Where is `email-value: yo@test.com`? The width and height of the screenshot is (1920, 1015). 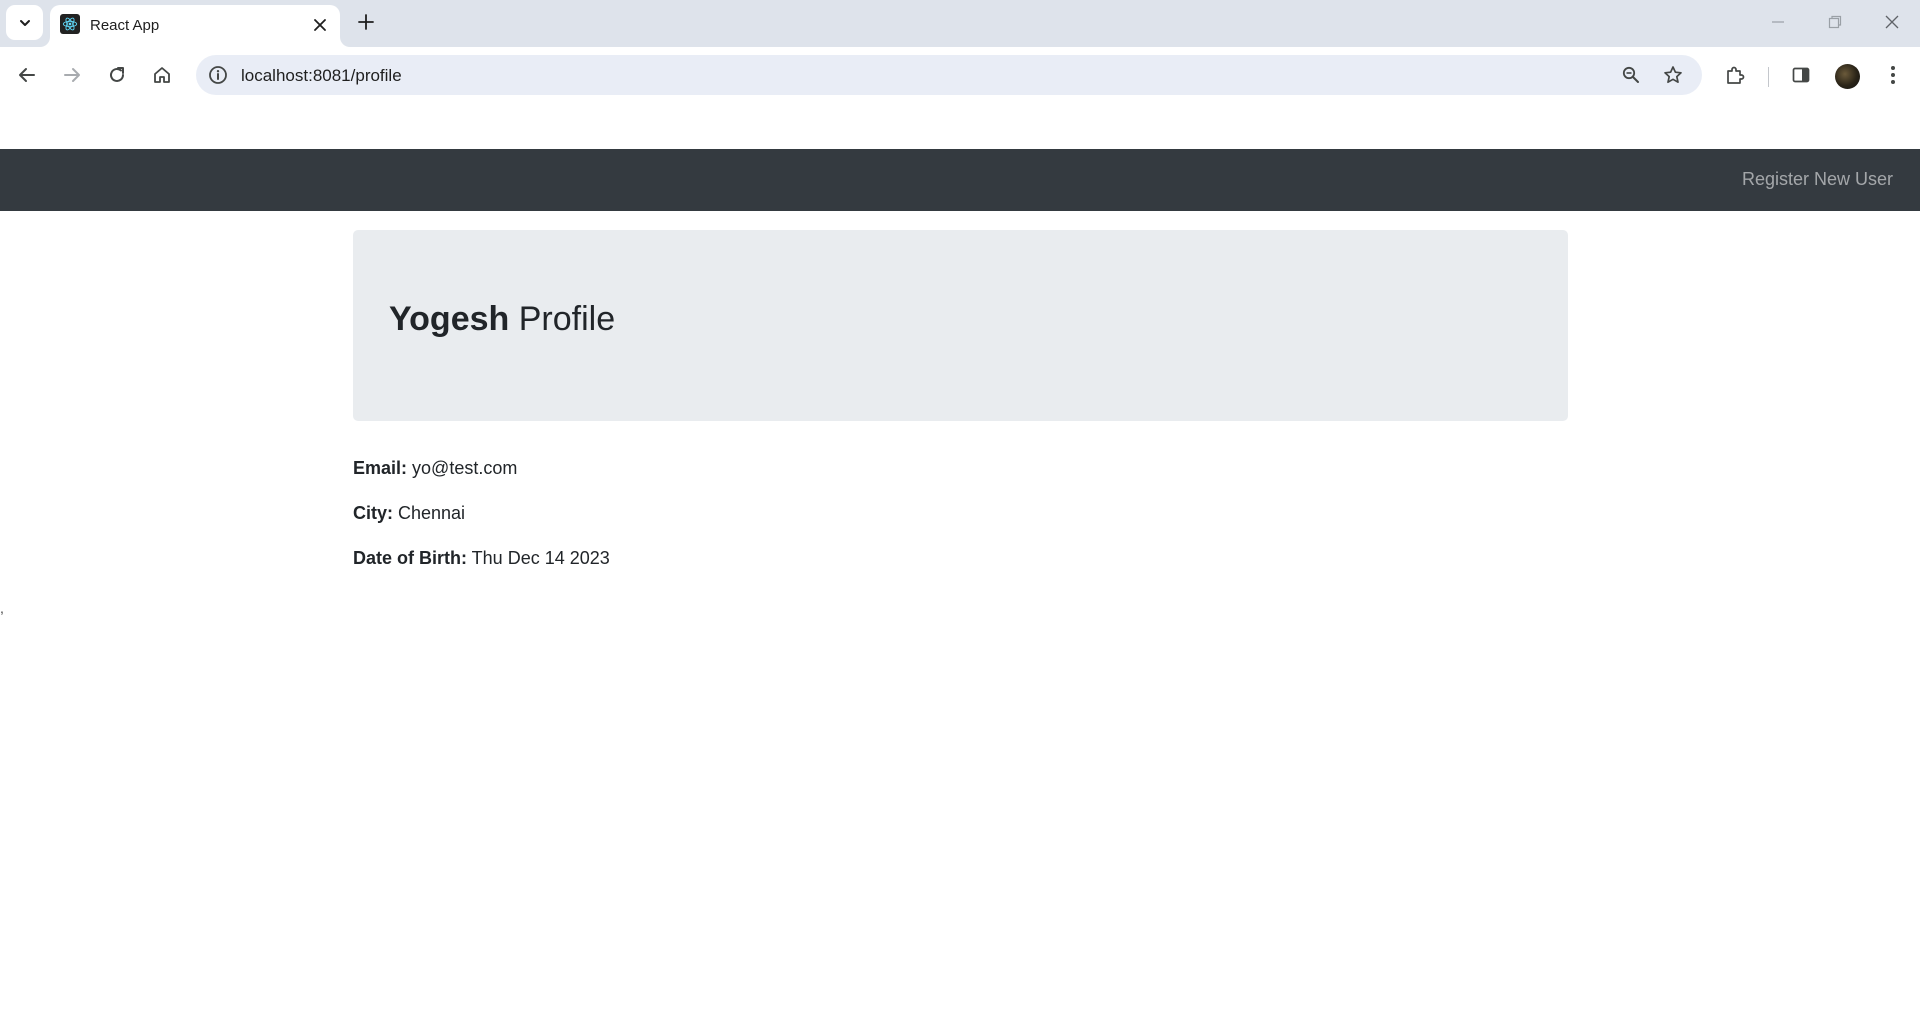
email-value: yo@test.com is located at coordinates (462, 468).